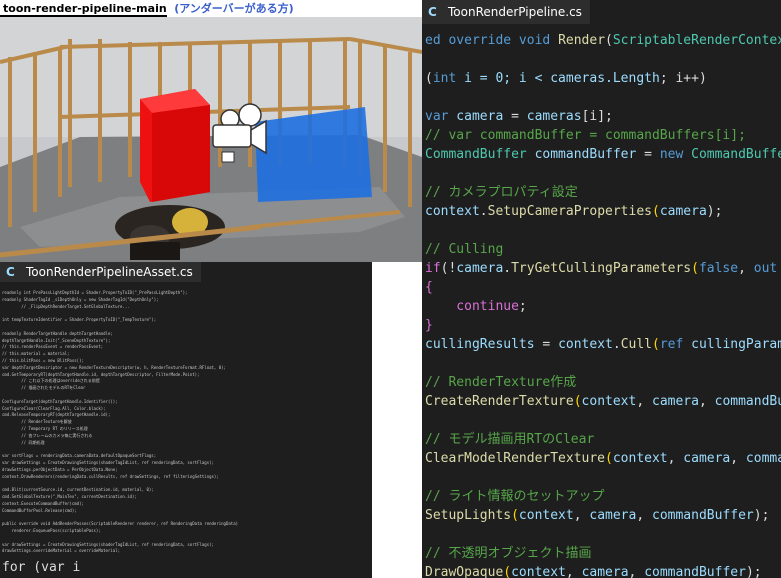  What do you see at coordinates (23, 443) in the screenshot?
I see `code-line: // 同期処理` at bounding box center [23, 443].